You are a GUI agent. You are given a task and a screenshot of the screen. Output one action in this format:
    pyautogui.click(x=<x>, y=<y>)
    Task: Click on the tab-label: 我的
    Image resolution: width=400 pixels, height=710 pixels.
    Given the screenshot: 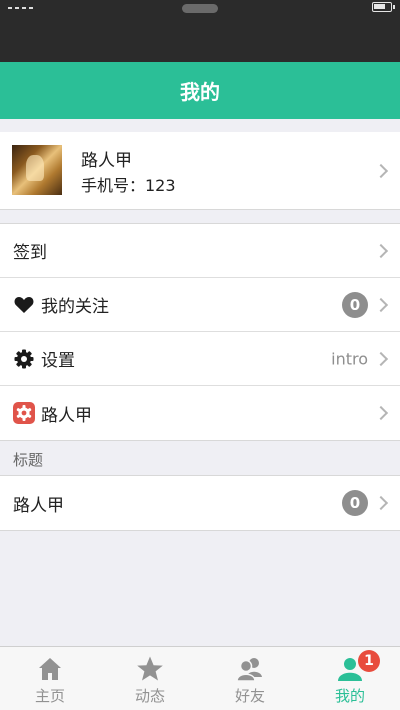 What is the action you would take?
    pyautogui.click(x=349, y=696)
    